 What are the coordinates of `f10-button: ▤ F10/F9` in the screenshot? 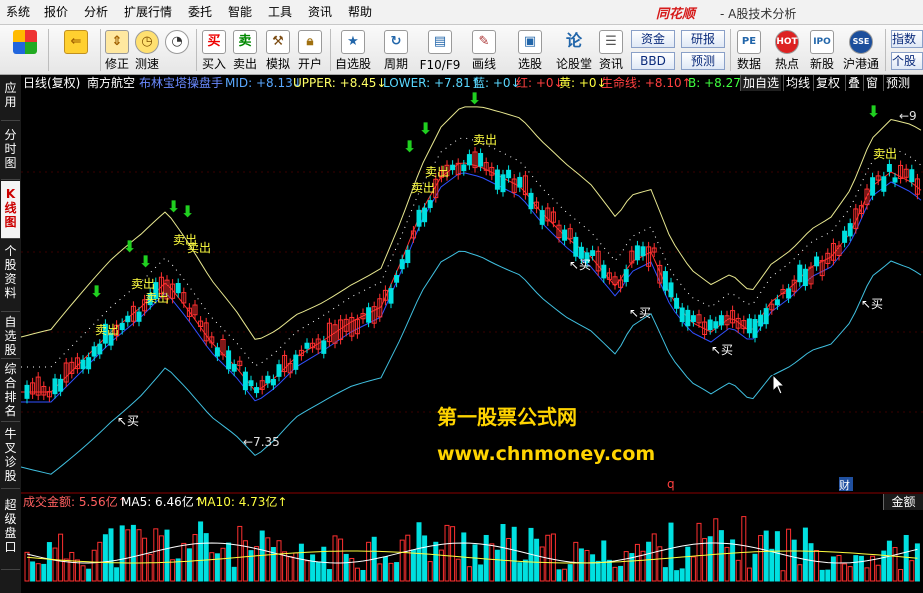 It's located at (440, 50).